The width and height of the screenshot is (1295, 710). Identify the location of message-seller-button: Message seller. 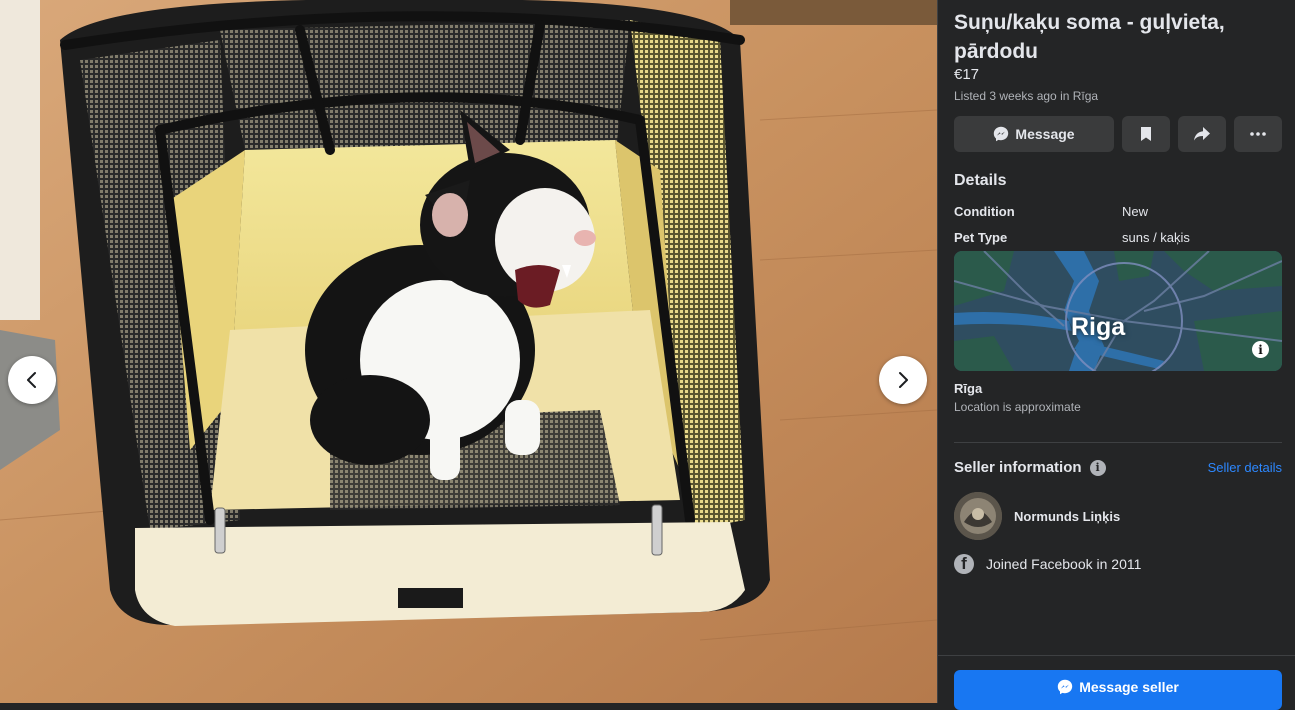
(1118, 690).